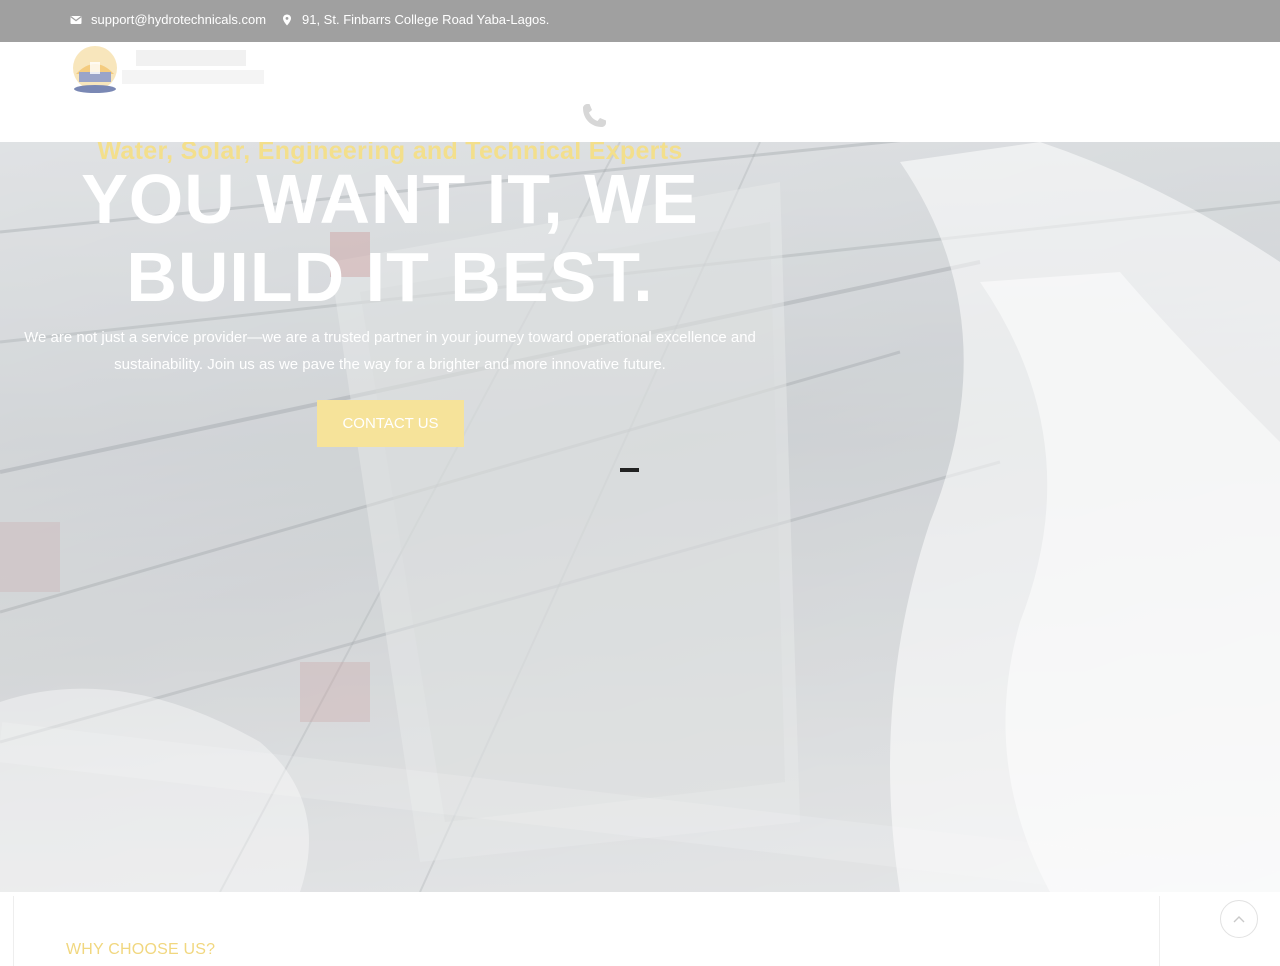  What do you see at coordinates (390, 199) in the screenshot?
I see `hero-headline-line-1: YOU WANT IT, WE` at bounding box center [390, 199].